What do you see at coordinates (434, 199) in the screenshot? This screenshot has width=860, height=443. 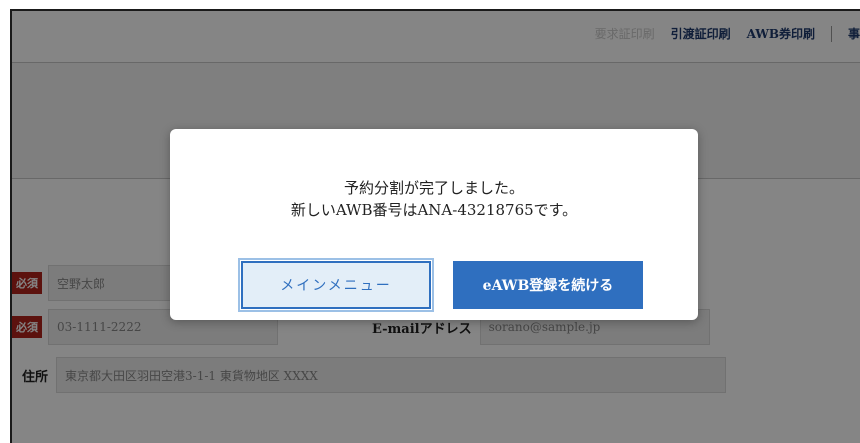 I see `dialog-message: 予約分割が完了しました。 新しいAWB番号はANA-43218765です。` at bounding box center [434, 199].